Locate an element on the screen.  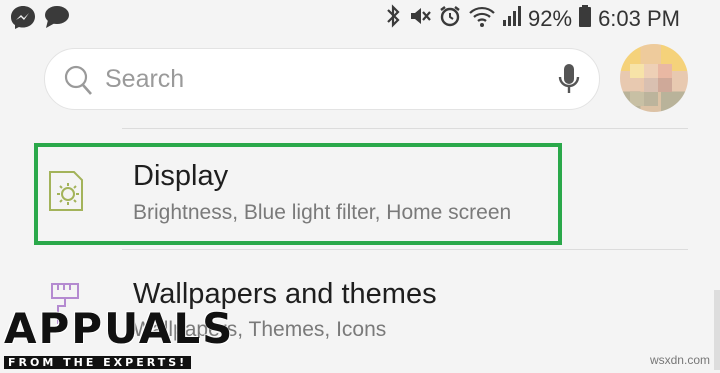
mute-icon is located at coordinates (420, 18).